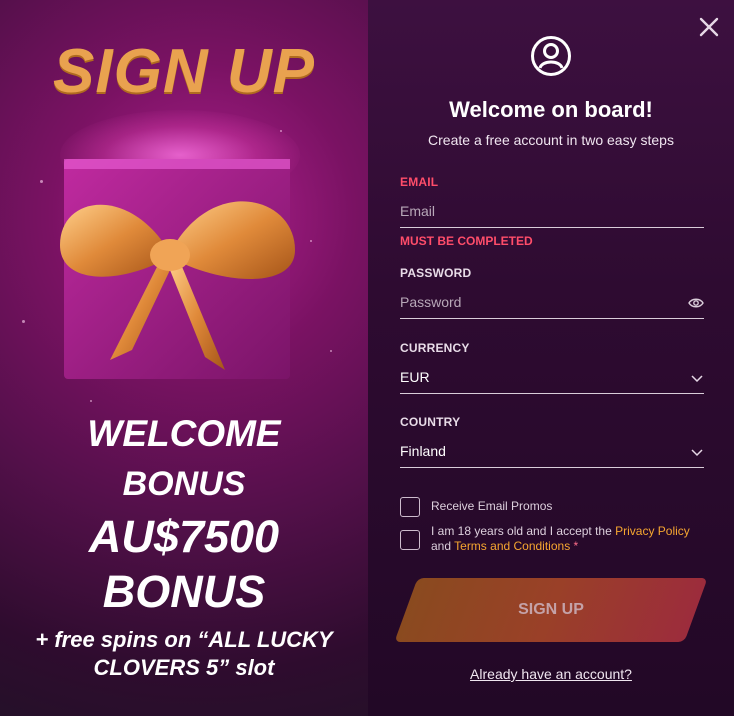 The width and height of the screenshot is (734, 716). I want to click on promos-label: Receive Email Promos, so click(492, 506).